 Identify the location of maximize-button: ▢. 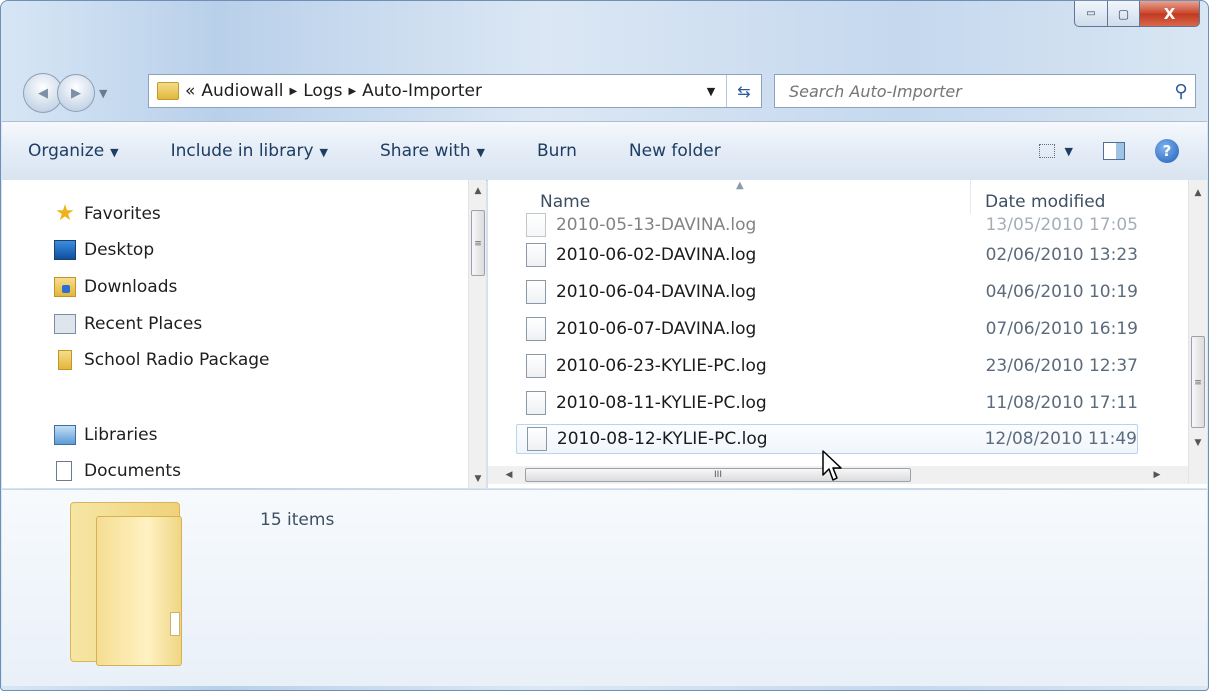
(1124, 14).